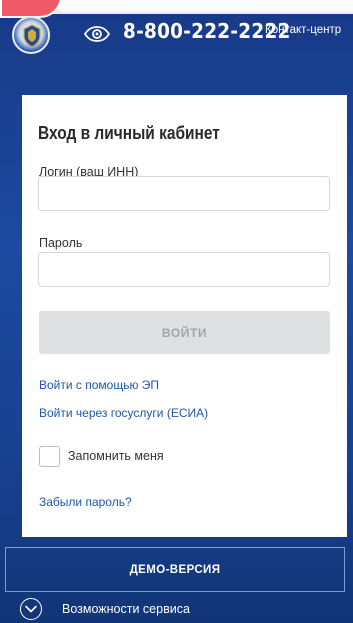 The height and width of the screenshot is (623, 353). Describe the element at coordinates (129, 133) in the screenshot. I see `page-title: Вход в личный кабинет` at that location.